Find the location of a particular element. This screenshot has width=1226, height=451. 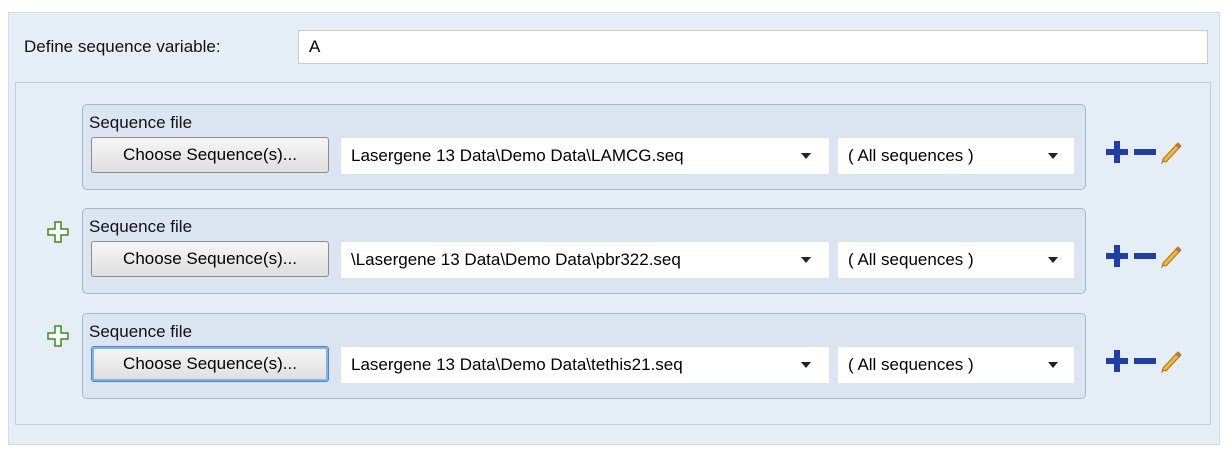

file-path-value: Lasergene 13 Data\Demo Data\LAMCG.seq is located at coordinates (517, 155).